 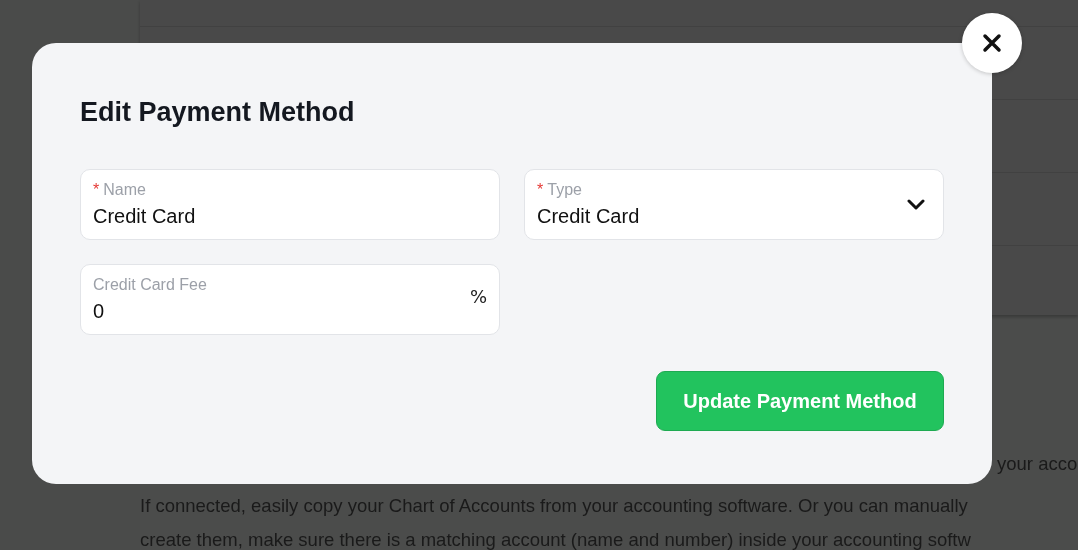 I want to click on input-field: * Type Credit Card, so click(x=734, y=204).